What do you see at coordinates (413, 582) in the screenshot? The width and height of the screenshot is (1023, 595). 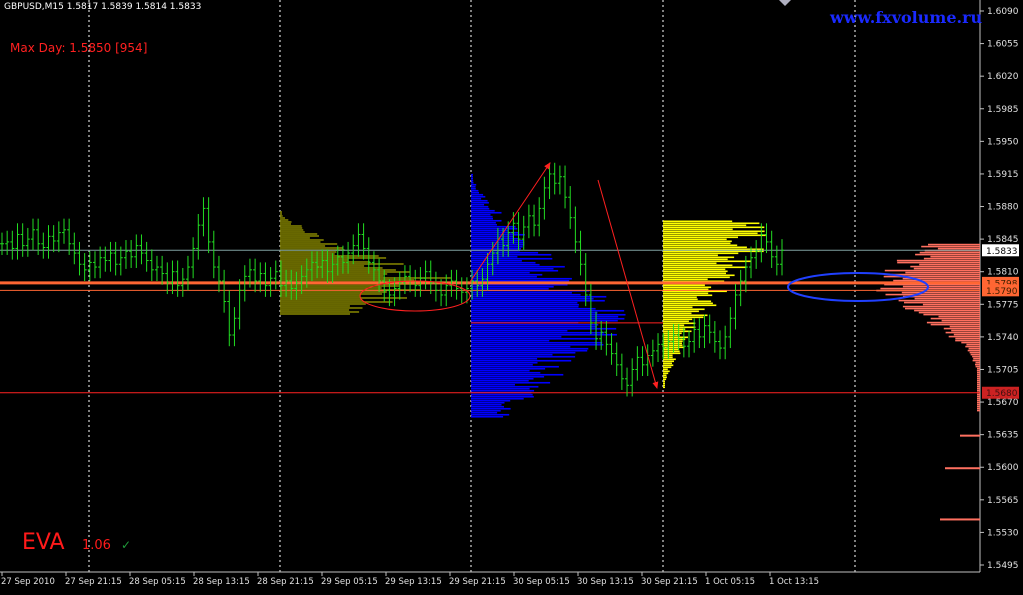 I see `x-tick-label: 29 Sep 13:15` at bounding box center [413, 582].